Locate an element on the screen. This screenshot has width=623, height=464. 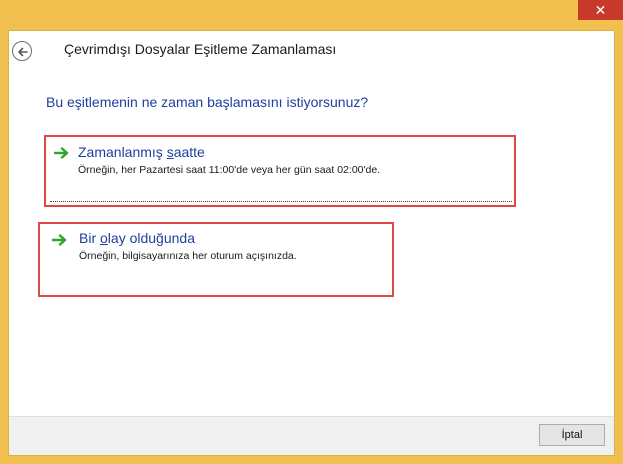
back-arrow-icon is located at coordinates (23, 52).